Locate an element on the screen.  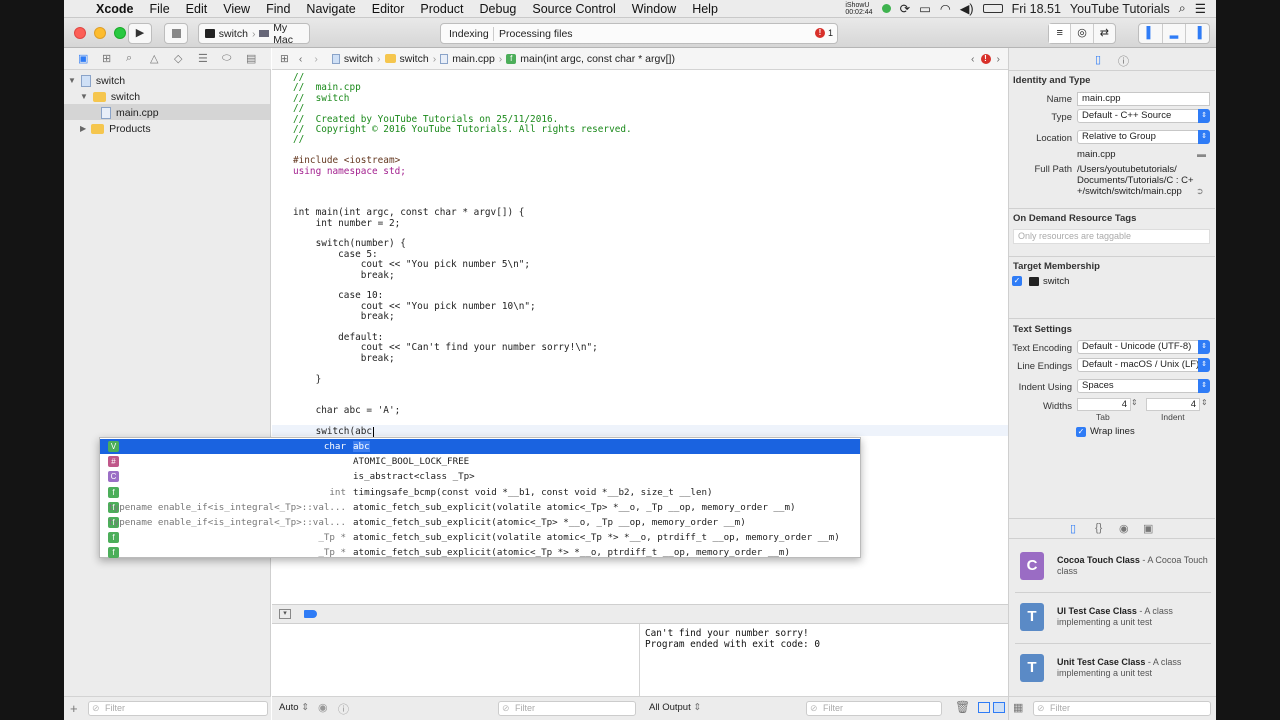
console-output-selector: All Output ⇕ is located at coordinates (675, 707).